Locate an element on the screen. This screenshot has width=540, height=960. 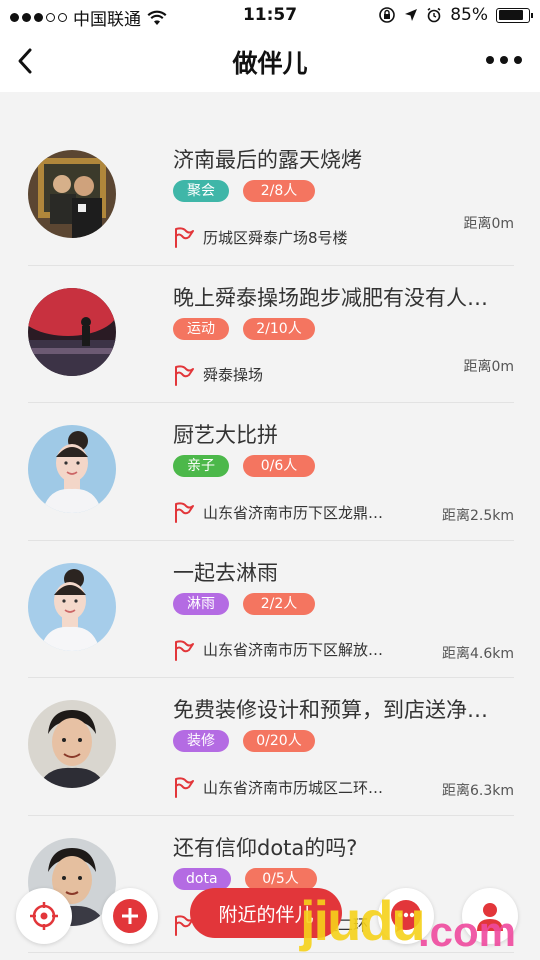
distance-label: 距离2.5km is located at coordinates (477, 516).